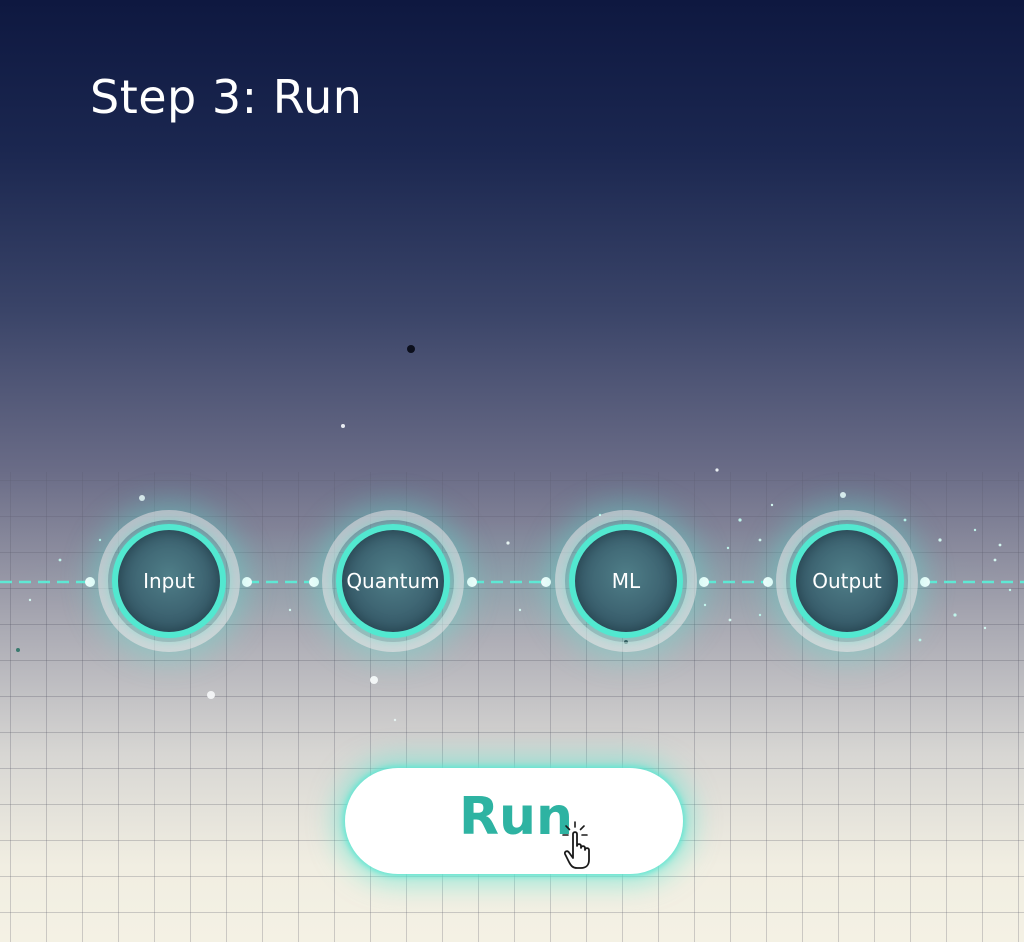 The image size is (1024, 942). I want to click on run-button-label: Run, so click(516, 817).